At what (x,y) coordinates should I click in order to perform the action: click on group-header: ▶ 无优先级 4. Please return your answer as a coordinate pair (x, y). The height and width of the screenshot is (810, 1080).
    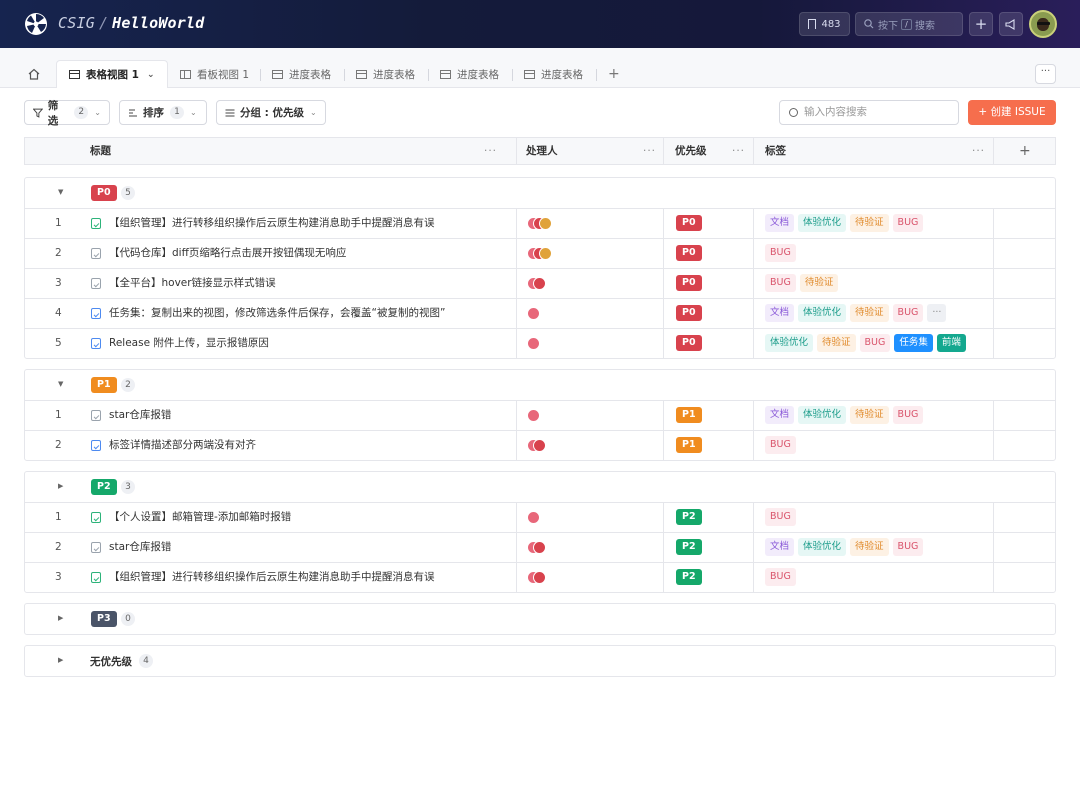
    Looking at the image, I should click on (540, 661).